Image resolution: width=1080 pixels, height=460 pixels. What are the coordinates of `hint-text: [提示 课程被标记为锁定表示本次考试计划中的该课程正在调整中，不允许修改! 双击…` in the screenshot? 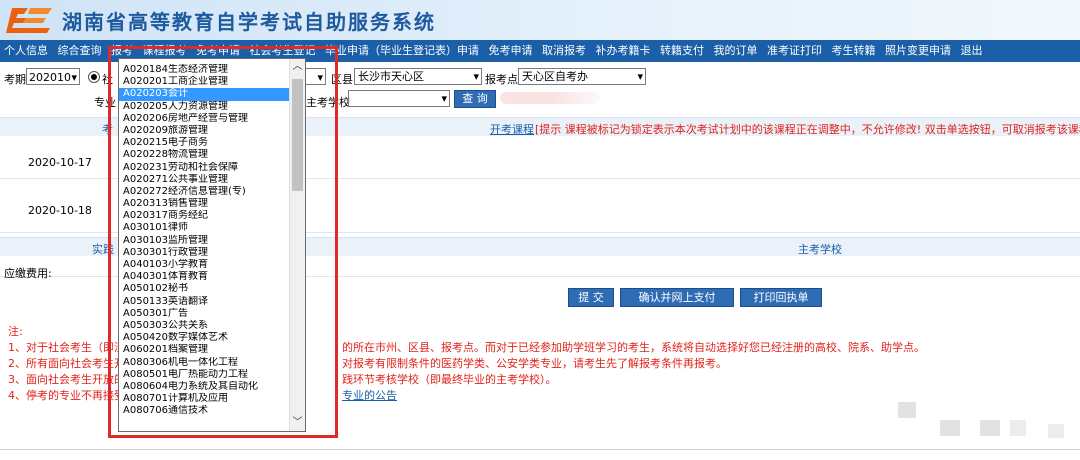 It's located at (807, 129).